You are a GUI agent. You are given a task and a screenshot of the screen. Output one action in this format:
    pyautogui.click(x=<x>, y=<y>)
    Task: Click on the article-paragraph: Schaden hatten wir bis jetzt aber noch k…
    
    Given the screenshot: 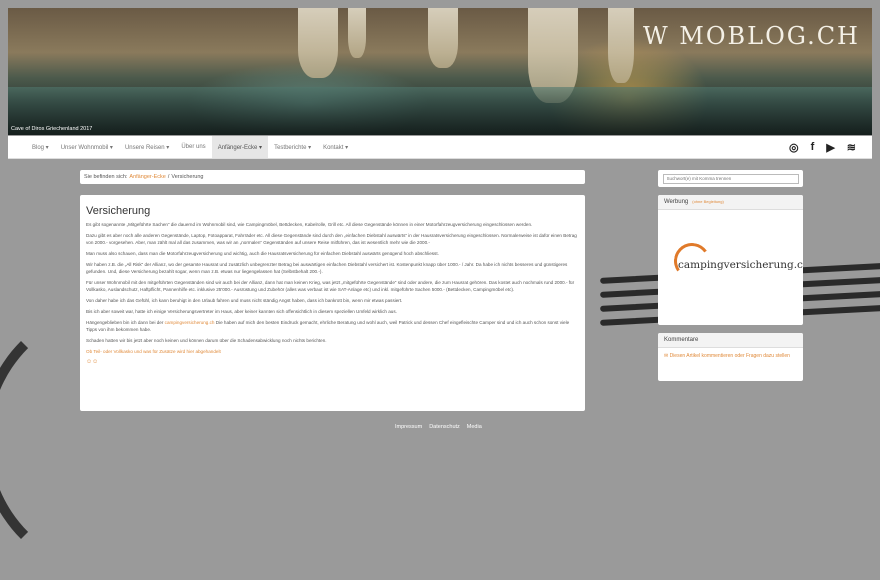 What is the action you would take?
    pyautogui.click(x=206, y=340)
    